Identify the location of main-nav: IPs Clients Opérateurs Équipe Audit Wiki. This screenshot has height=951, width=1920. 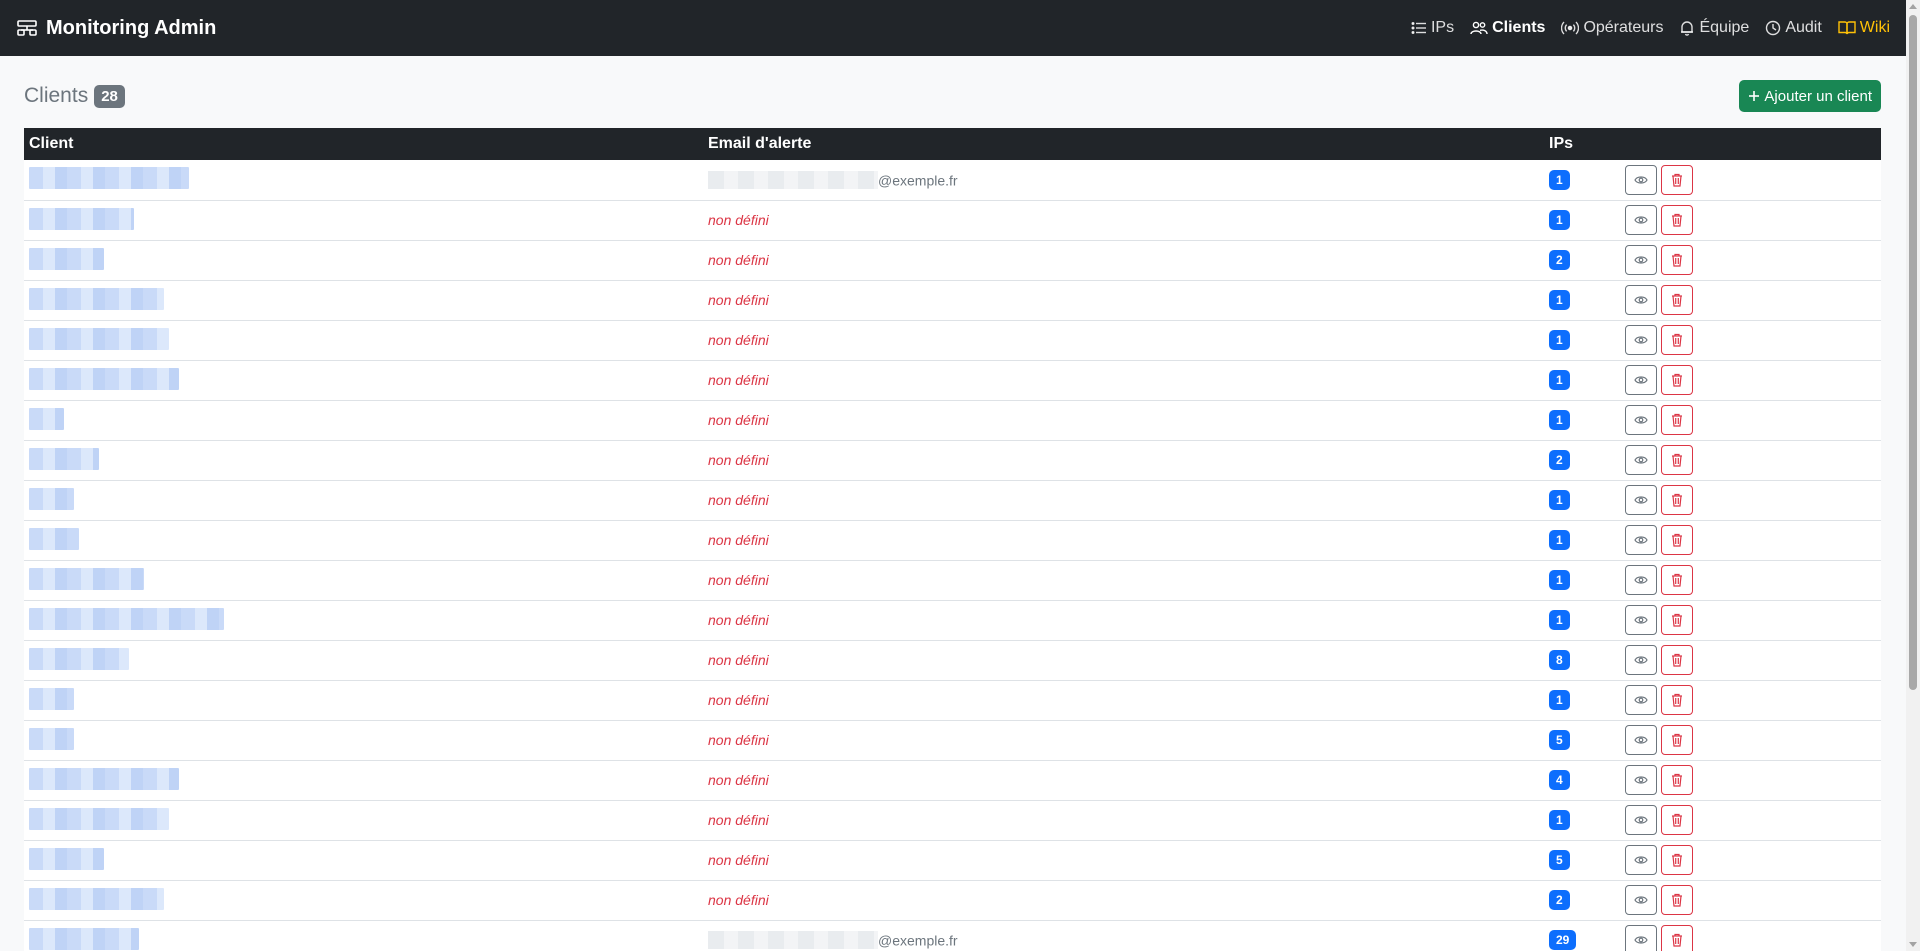
(1642, 28).